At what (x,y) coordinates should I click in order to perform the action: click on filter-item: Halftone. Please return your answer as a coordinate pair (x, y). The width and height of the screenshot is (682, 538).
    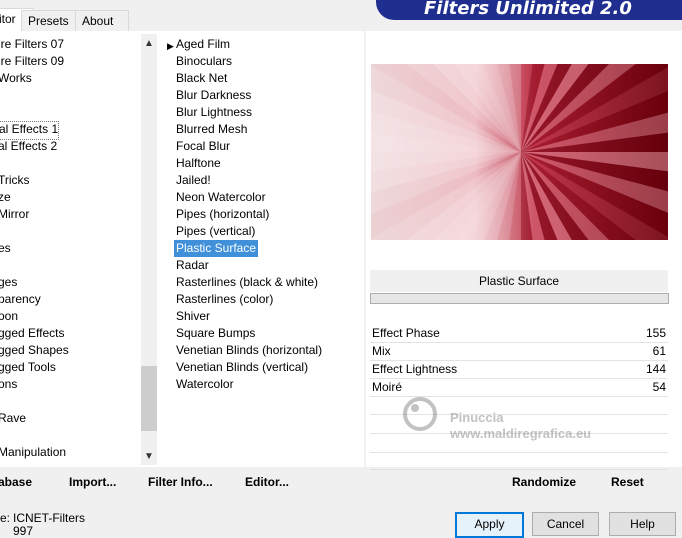
    Looking at the image, I should click on (198, 163).